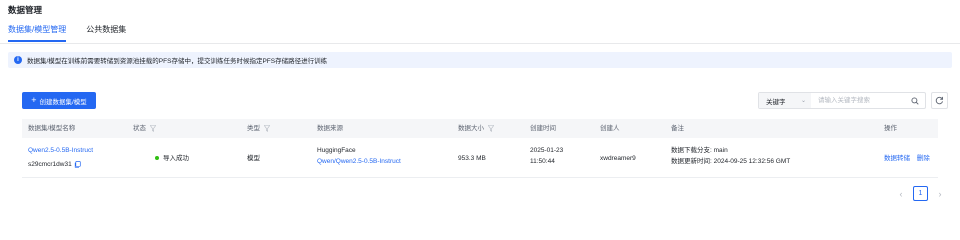 The width and height of the screenshot is (960, 240). Describe the element at coordinates (330, 128) in the screenshot. I see `column-header-source: 数据来源` at that location.